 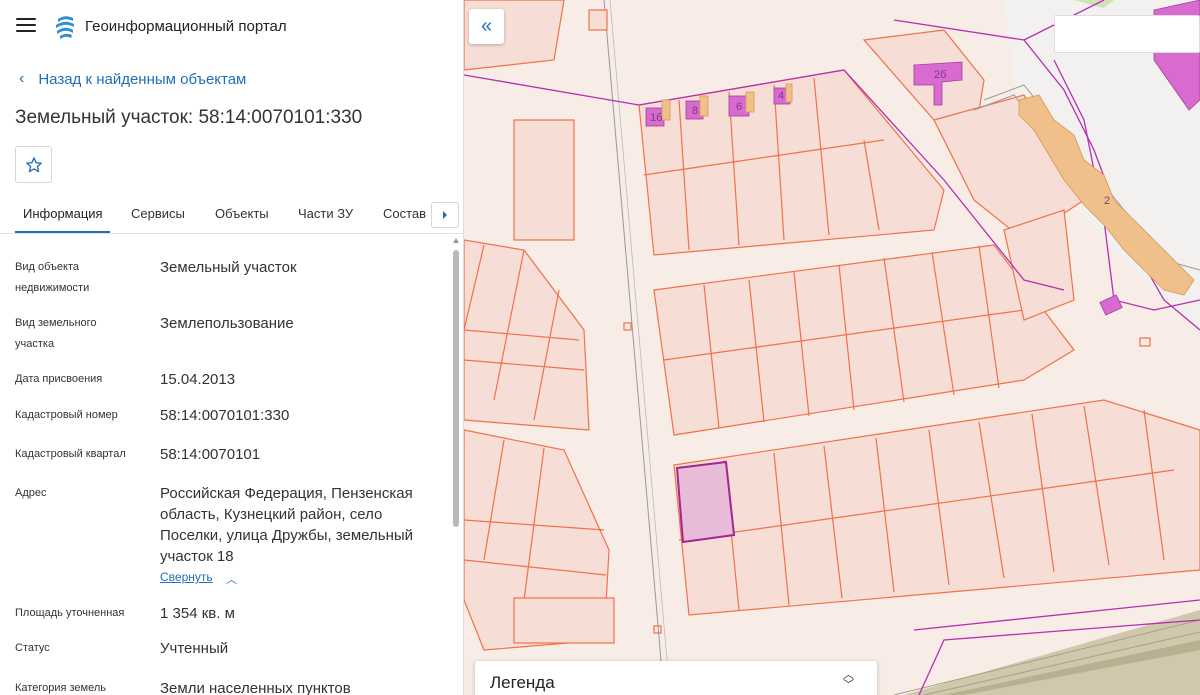 I want to click on attribute-value: 15.04.2013, so click(x=198, y=379).